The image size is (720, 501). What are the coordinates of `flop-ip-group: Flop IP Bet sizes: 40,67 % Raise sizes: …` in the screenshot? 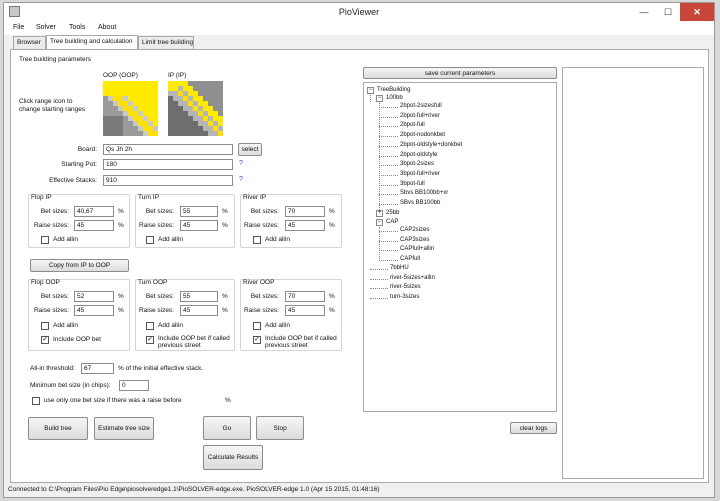 It's located at (79, 221).